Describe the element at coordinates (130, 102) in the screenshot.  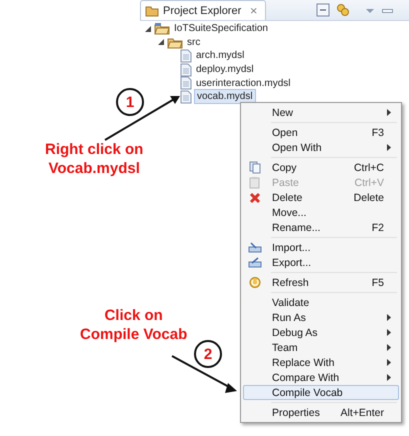
I see `step-number: 1` at that location.